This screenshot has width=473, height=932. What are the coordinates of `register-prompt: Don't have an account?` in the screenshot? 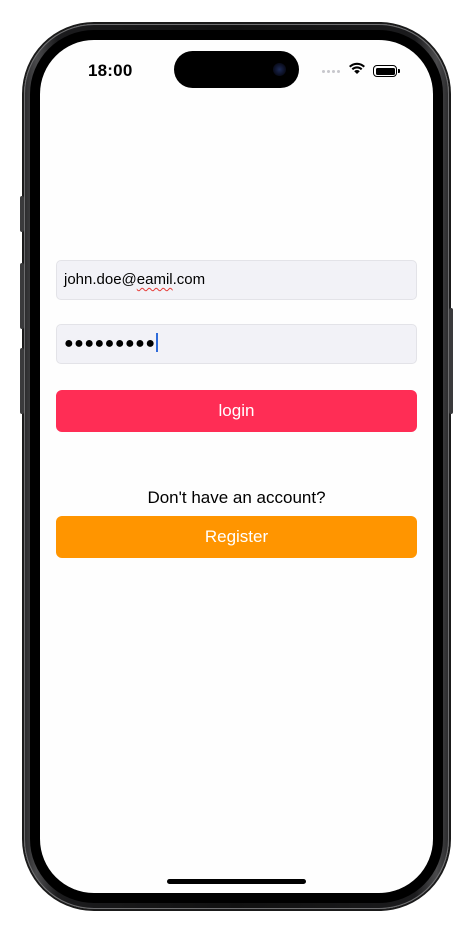 It's located at (236, 497).